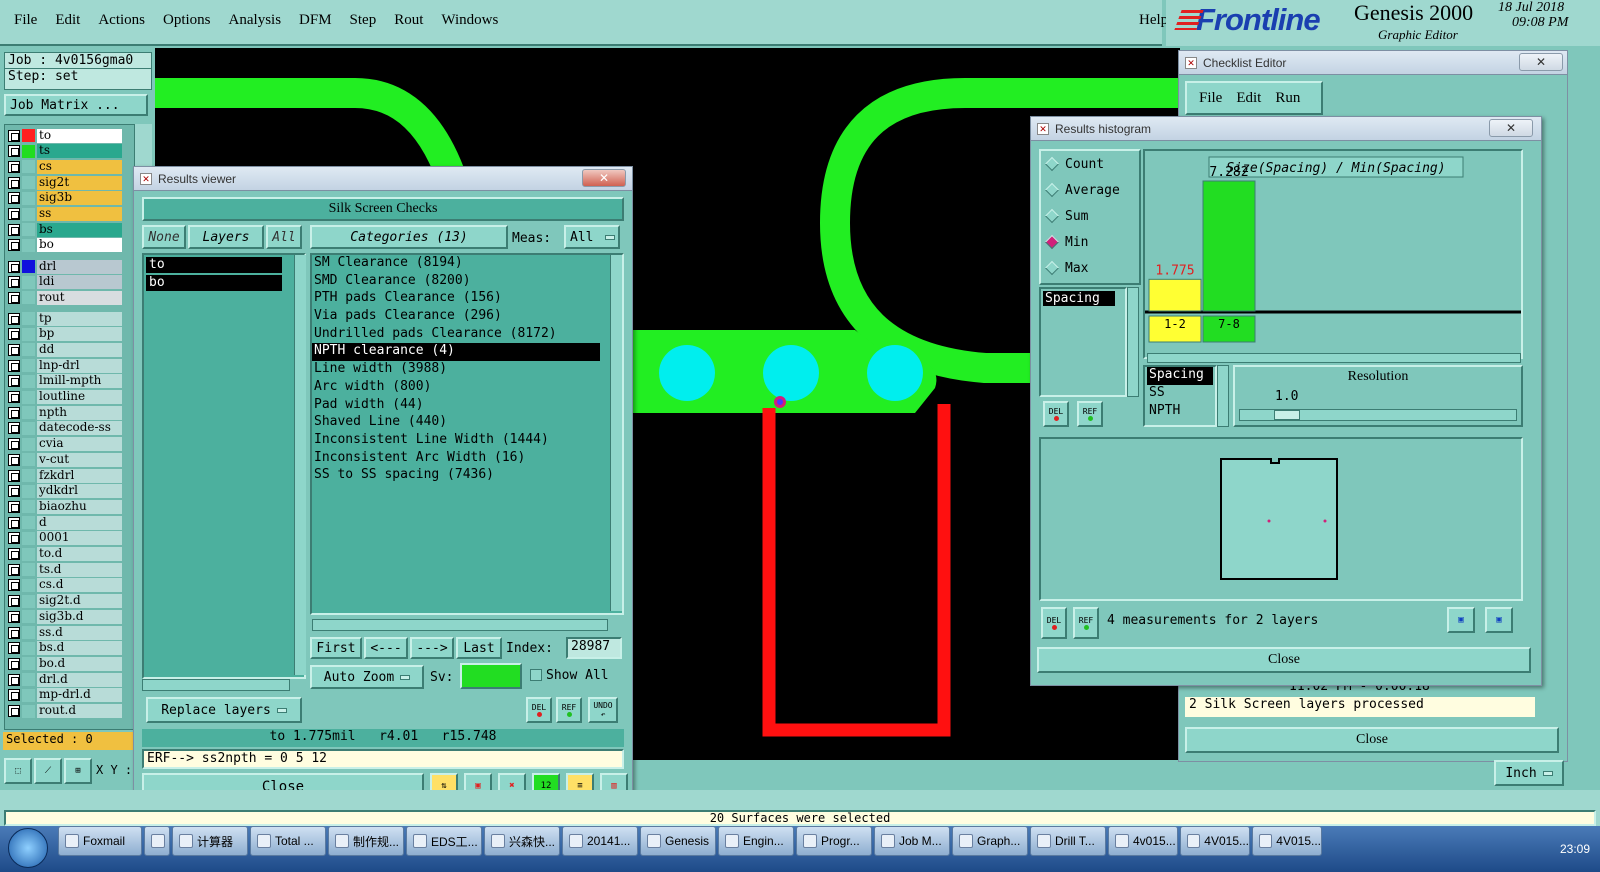 This screenshot has height=872, width=1600. I want to click on layer-row: tp, so click(65, 318).